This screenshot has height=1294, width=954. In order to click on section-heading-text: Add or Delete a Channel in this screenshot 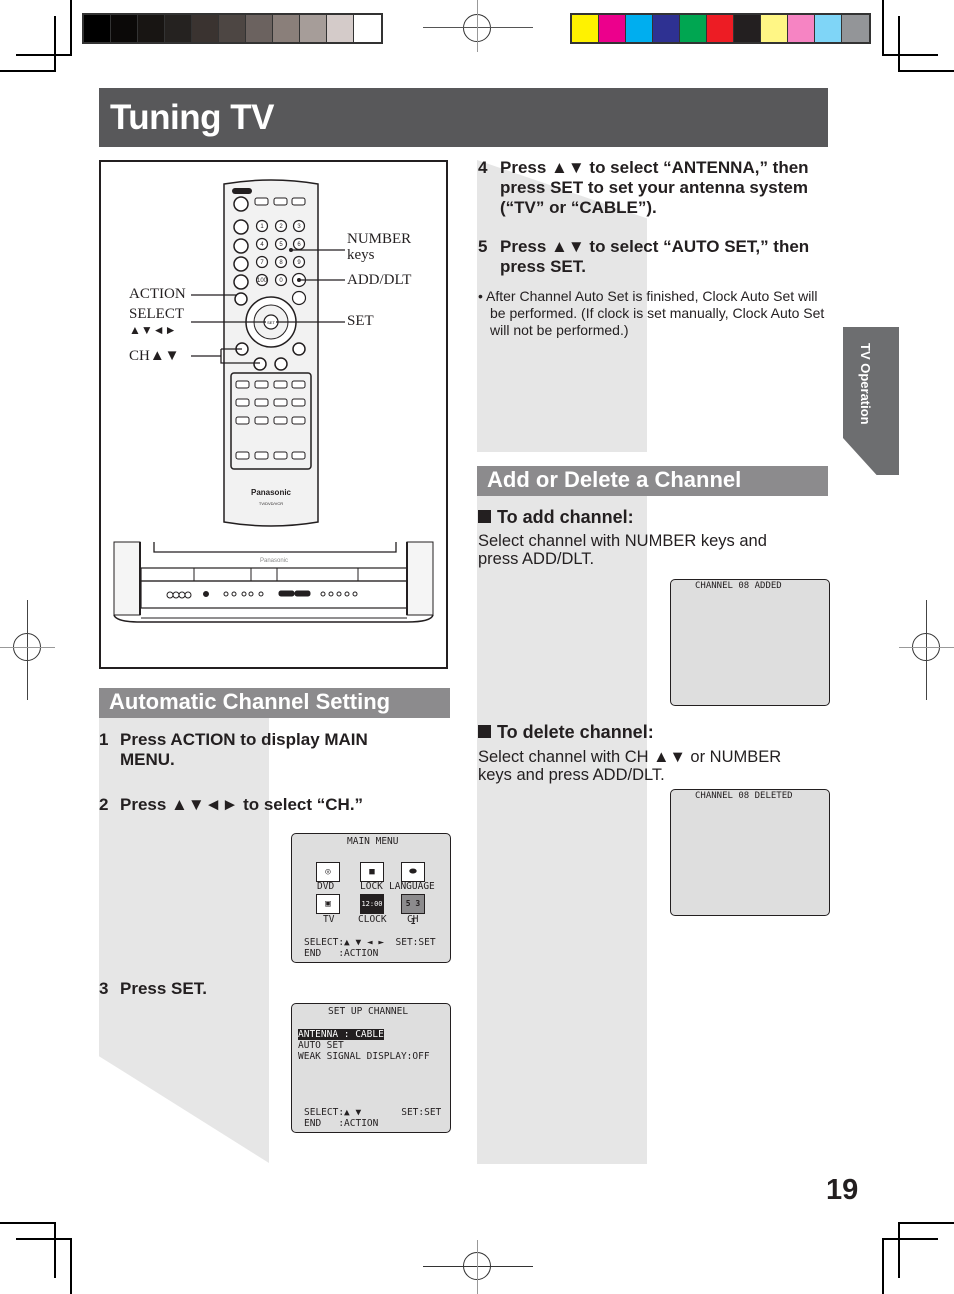, I will do `click(614, 479)`.